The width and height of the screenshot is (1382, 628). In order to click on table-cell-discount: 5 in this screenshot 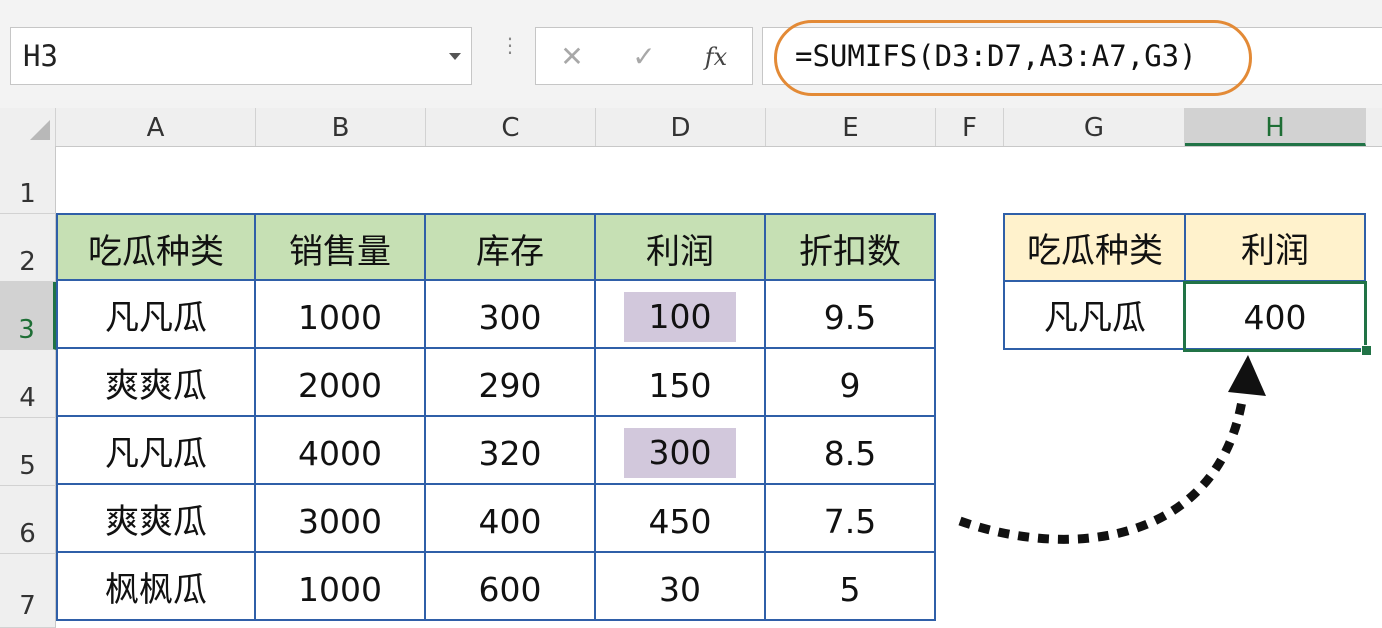, I will do `click(851, 587)`.